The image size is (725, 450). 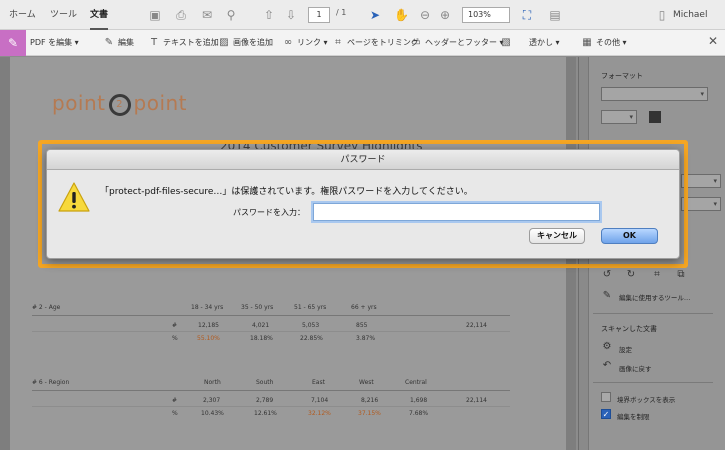 What do you see at coordinates (541, 42) in the screenshot?
I see `watermark-label: 透かし` at bounding box center [541, 42].